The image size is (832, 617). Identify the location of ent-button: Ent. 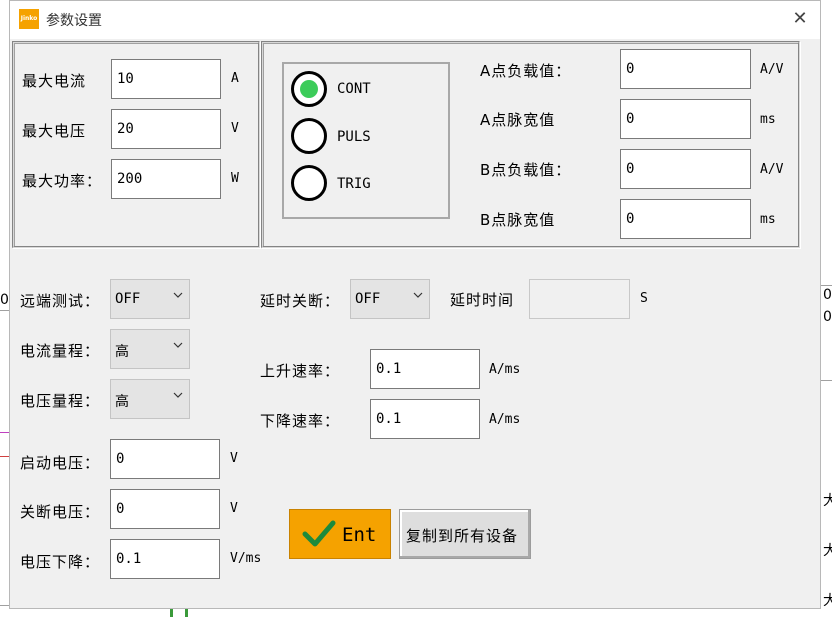
(340, 534).